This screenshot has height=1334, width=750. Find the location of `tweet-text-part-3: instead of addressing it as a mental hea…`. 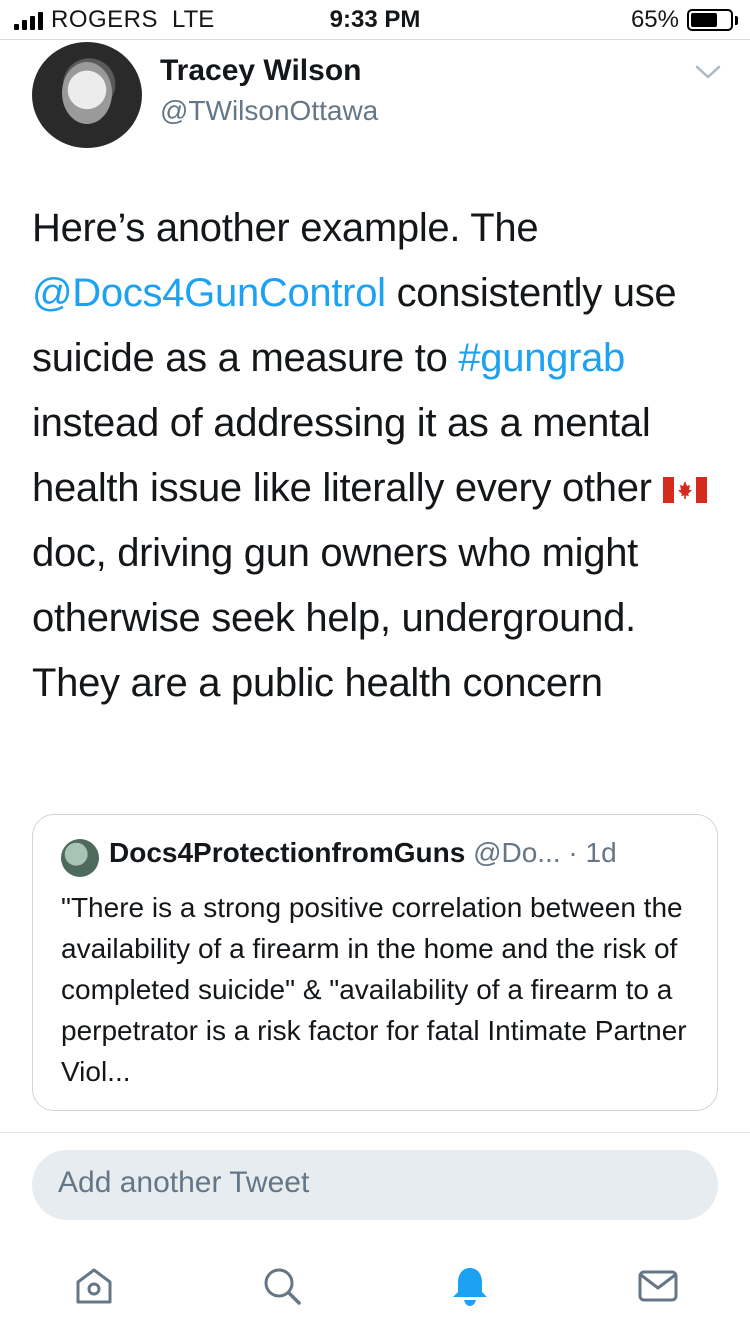

tweet-text-part-3: instead of addressing it as a mental hea… is located at coordinates (347, 455).